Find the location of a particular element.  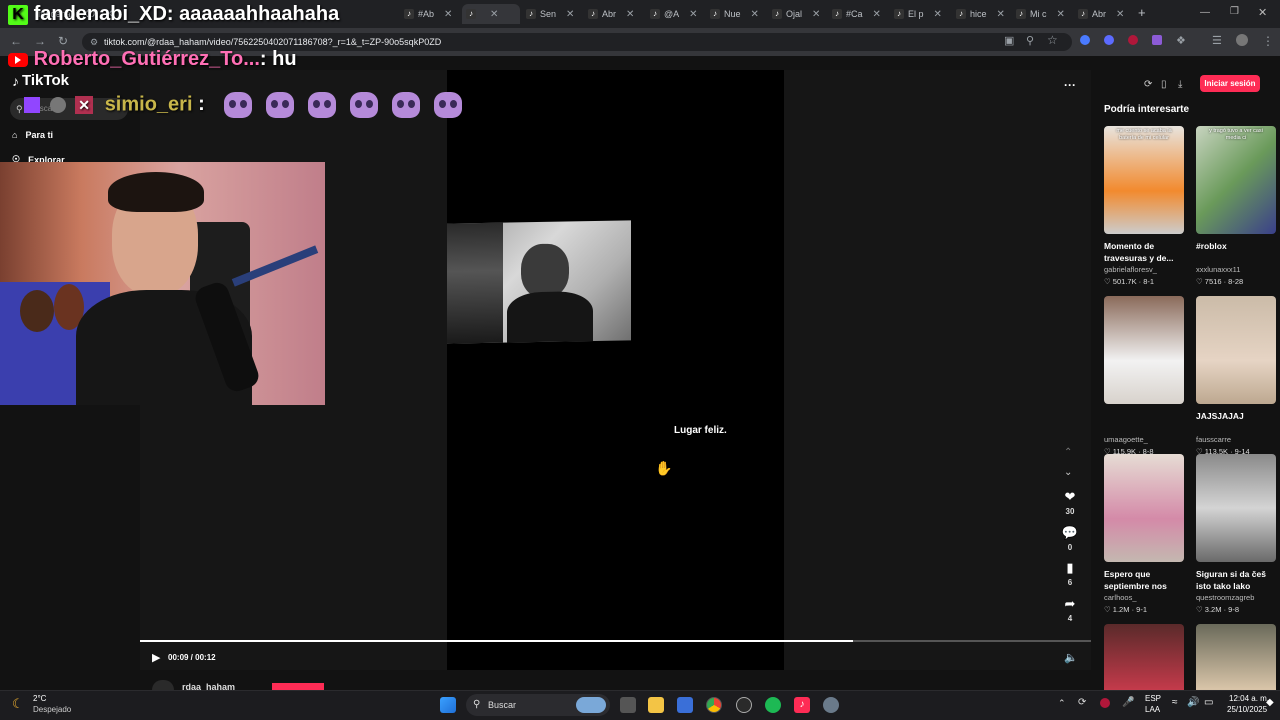

progress-track is located at coordinates (615, 641).